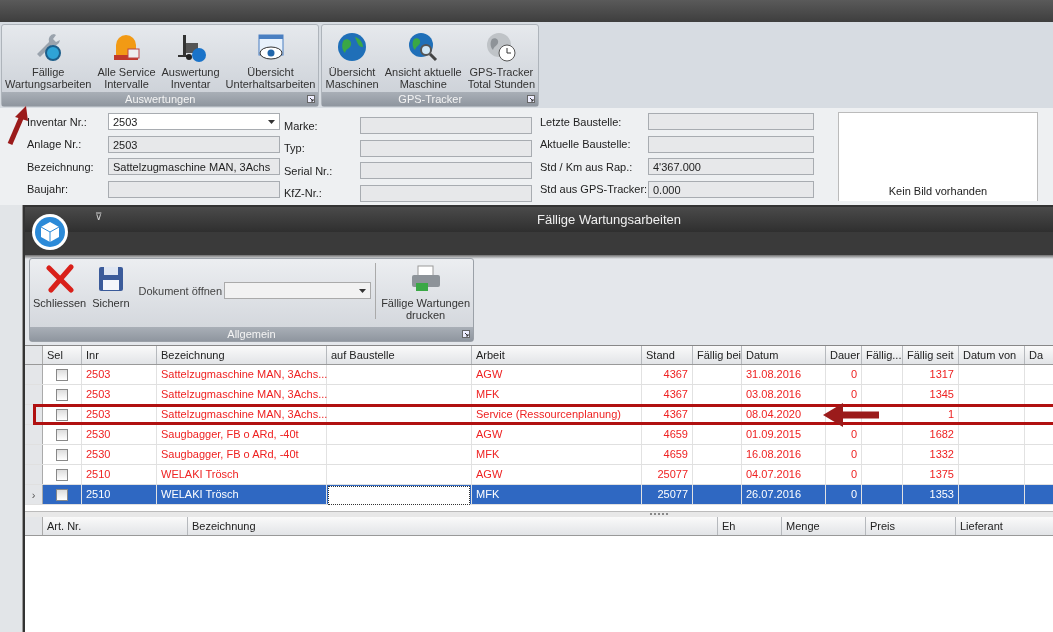  What do you see at coordinates (594, 189) in the screenshot?
I see `field-label: Std aus GPS-Tracker:` at bounding box center [594, 189].